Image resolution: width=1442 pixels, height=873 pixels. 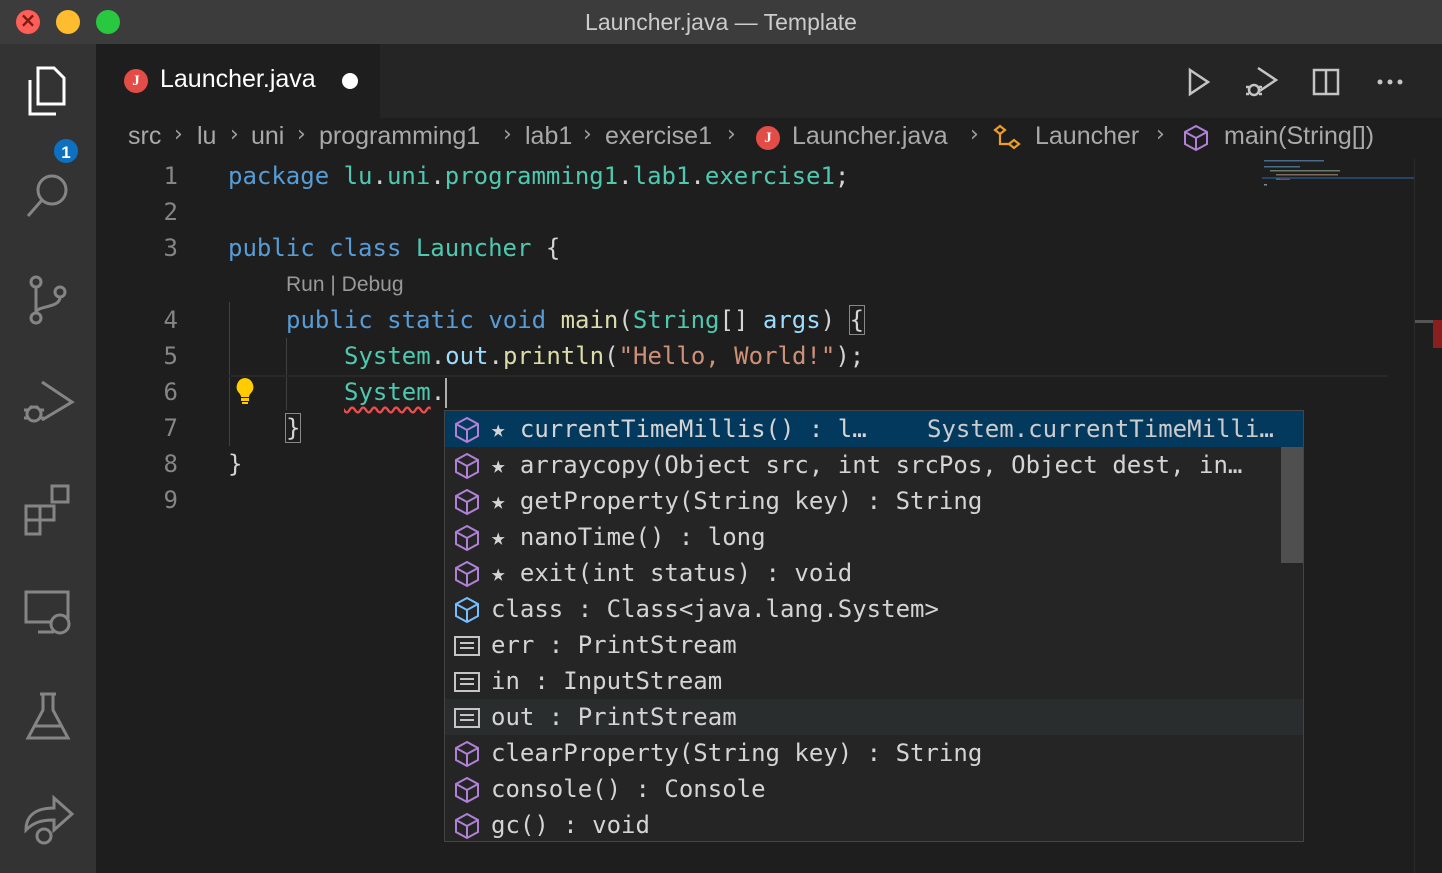 What do you see at coordinates (170, 392) in the screenshot?
I see `line-number: 6` at bounding box center [170, 392].